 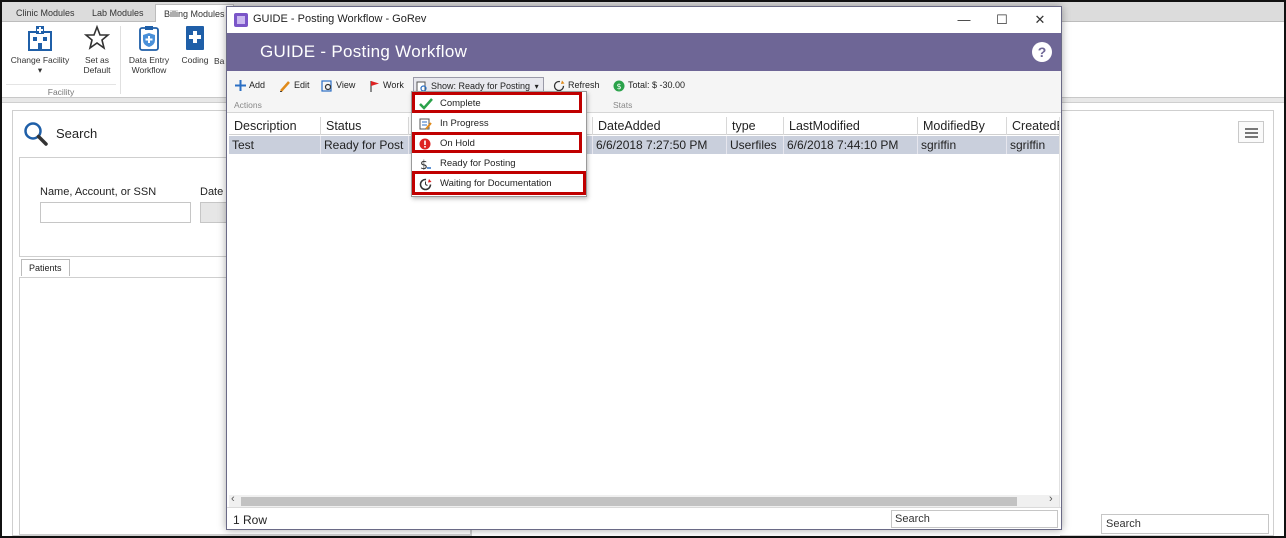 I want to click on ribbon-group-facility: Facility, so click(x=61, y=90).